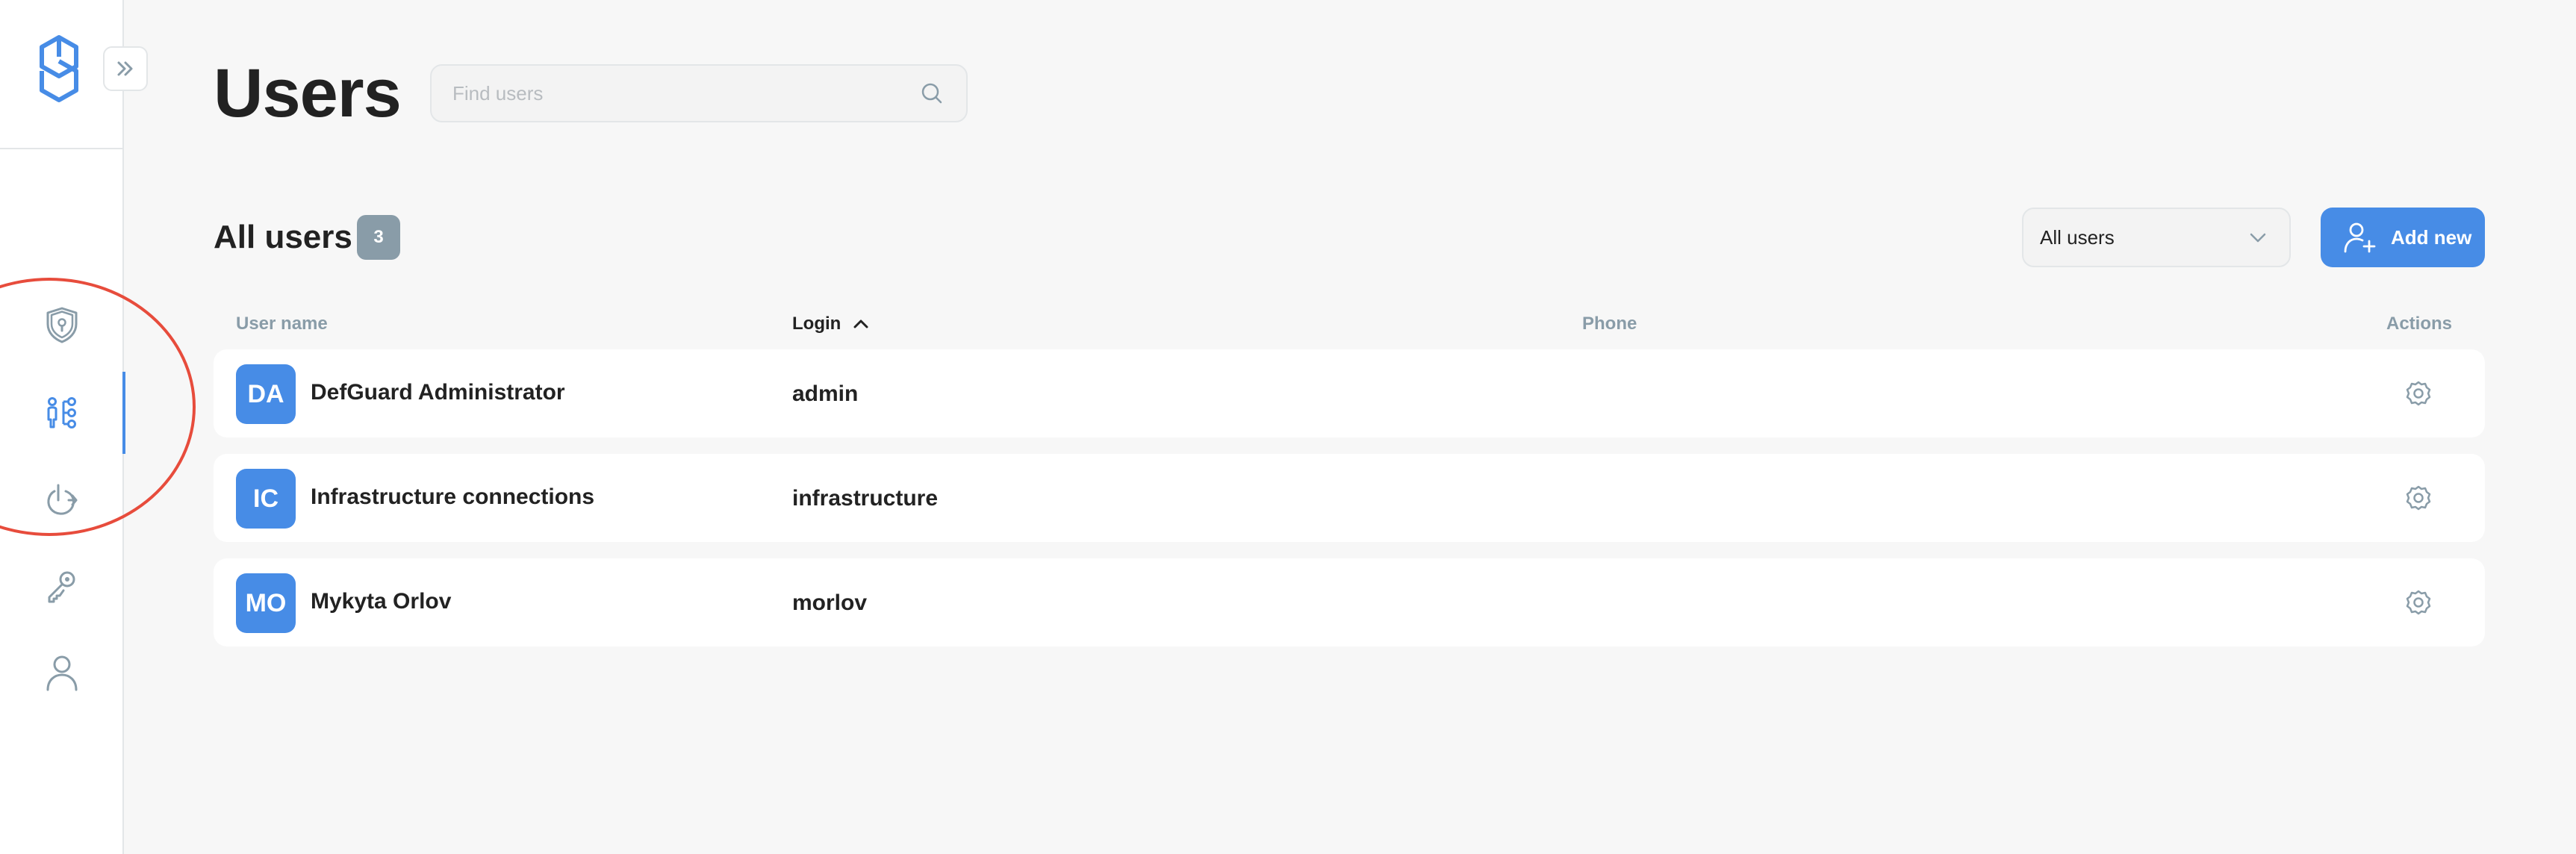 The height and width of the screenshot is (854, 2576). Describe the element at coordinates (59, 68) in the screenshot. I see `defguard-logo` at that location.